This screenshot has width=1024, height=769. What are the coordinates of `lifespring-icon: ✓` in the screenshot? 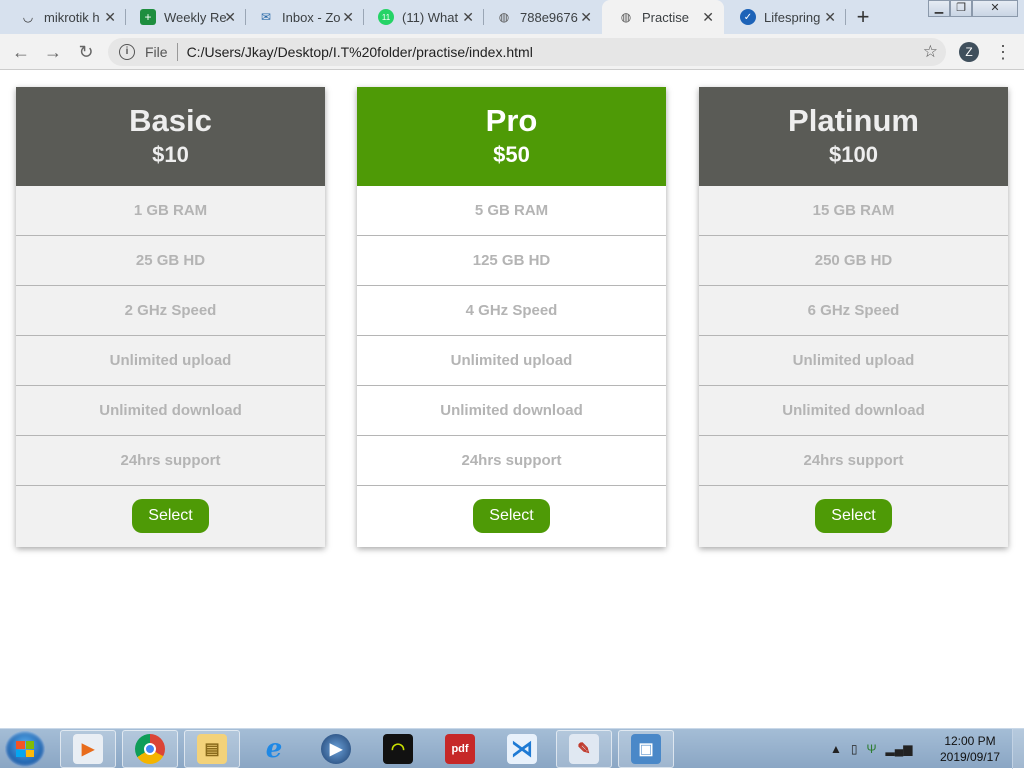 It's located at (748, 17).